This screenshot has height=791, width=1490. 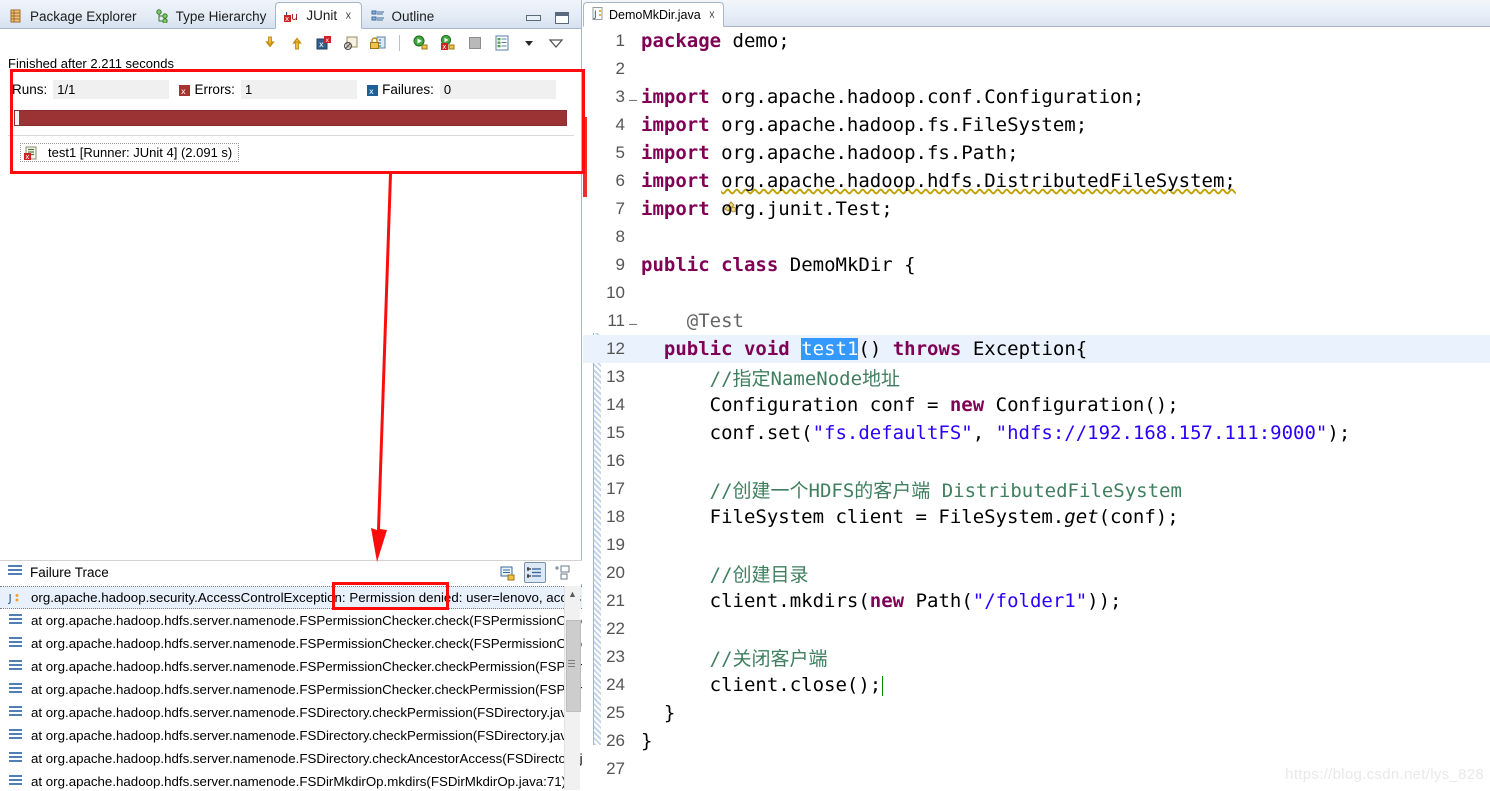 What do you see at coordinates (403, 16) in the screenshot?
I see `view-tab-outline: Outline` at bounding box center [403, 16].